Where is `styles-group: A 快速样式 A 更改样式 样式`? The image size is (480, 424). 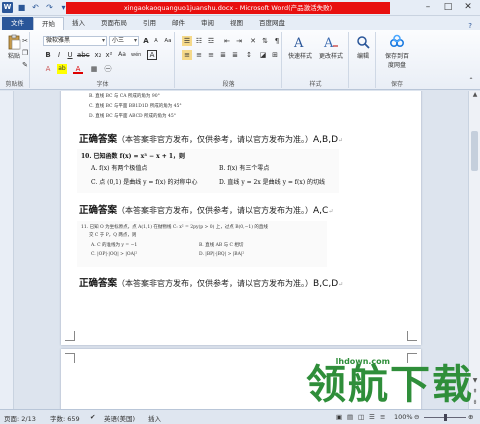 styles-group: A 快速样式 A 更改样式 样式 is located at coordinates (316, 60).